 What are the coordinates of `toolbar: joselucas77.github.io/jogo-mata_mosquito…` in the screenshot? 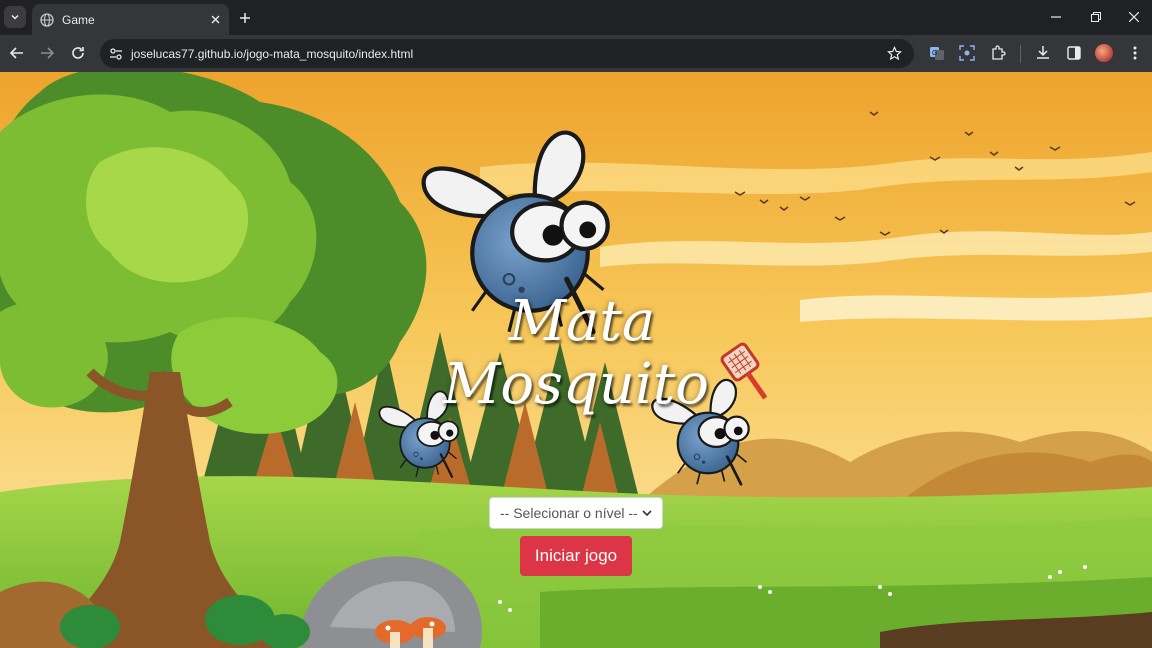 It's located at (576, 53).